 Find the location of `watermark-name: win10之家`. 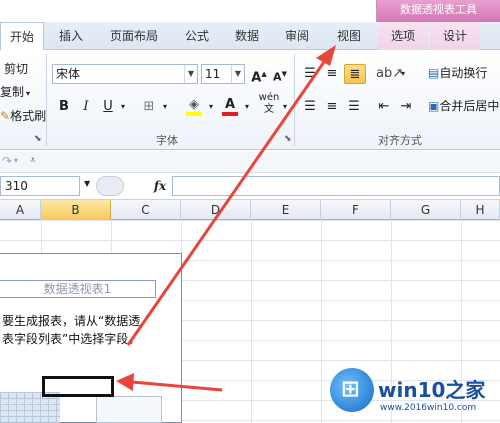

watermark-name: win10之家 is located at coordinates (432, 390).